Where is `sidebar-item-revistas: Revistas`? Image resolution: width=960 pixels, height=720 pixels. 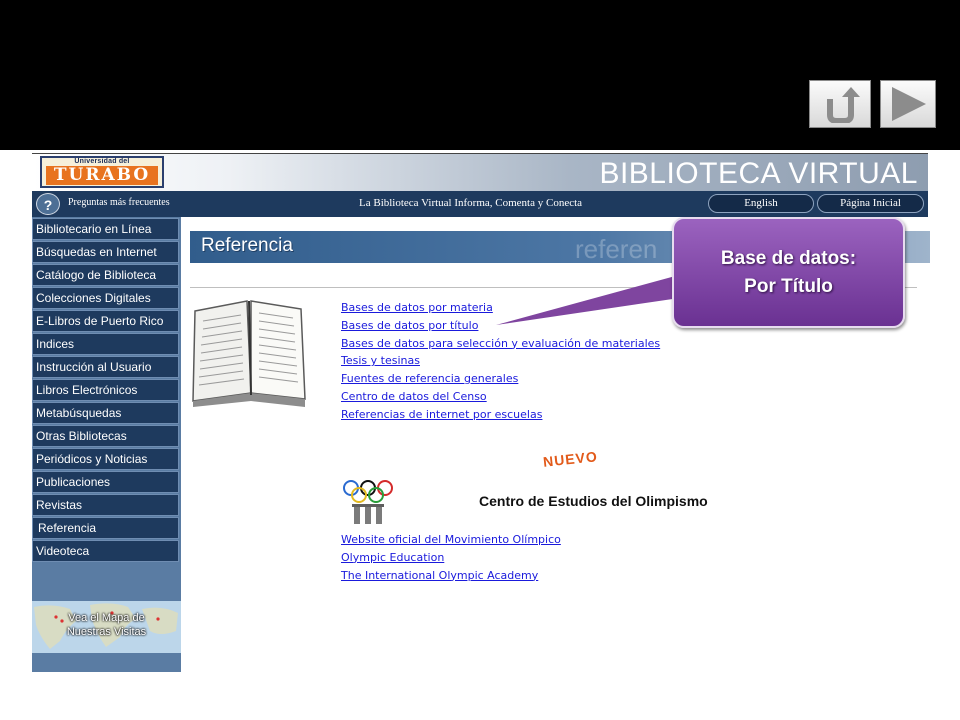 sidebar-item-revistas: Revistas is located at coordinates (105, 505).